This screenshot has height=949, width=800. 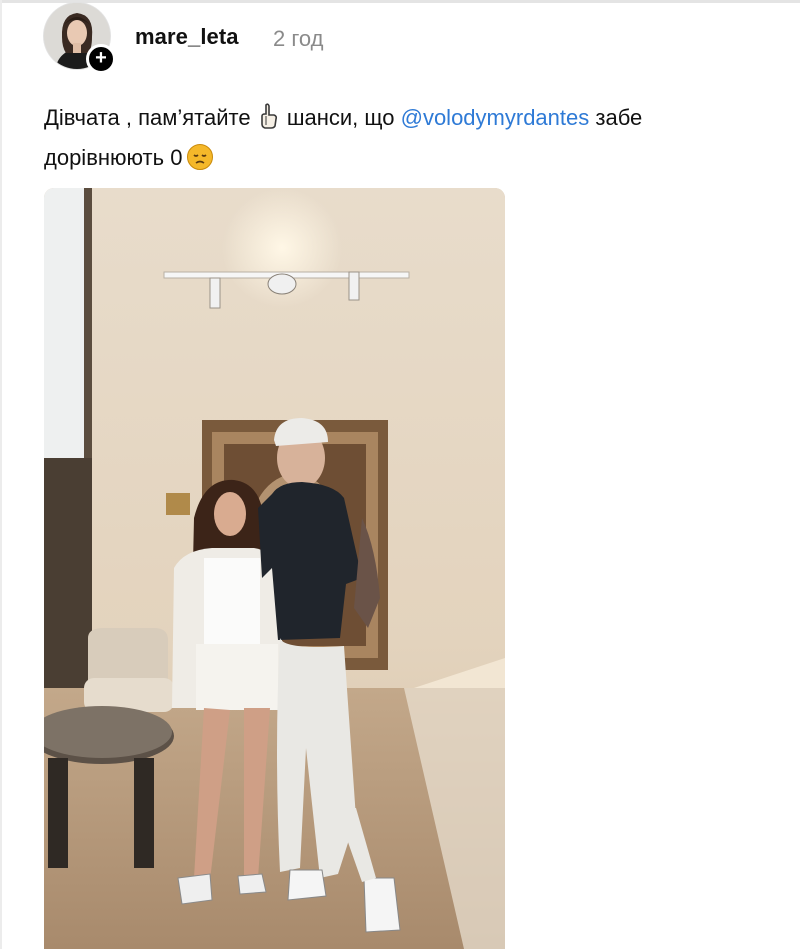 What do you see at coordinates (113, 157) in the screenshot?
I see `text-line-2: дорівнюють 0` at bounding box center [113, 157].